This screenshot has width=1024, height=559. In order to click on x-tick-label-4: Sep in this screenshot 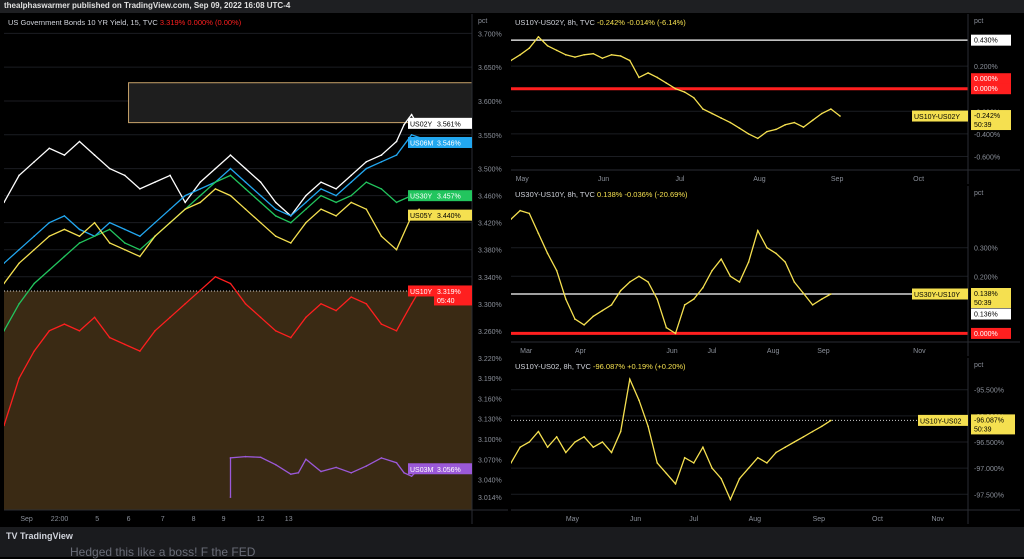, I will do `click(837, 179)`.